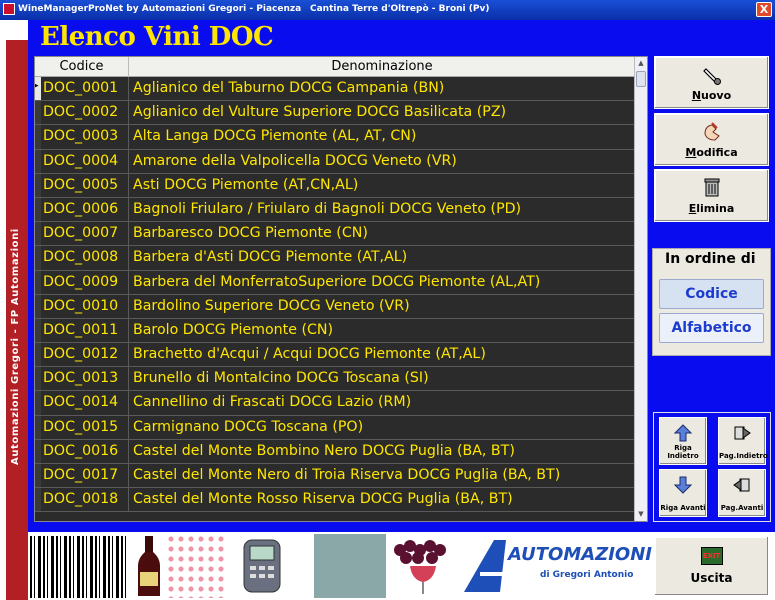  What do you see at coordinates (382, 427) in the screenshot?
I see `cell-name: Carmignano DOCG Toscana (PO)` at bounding box center [382, 427].